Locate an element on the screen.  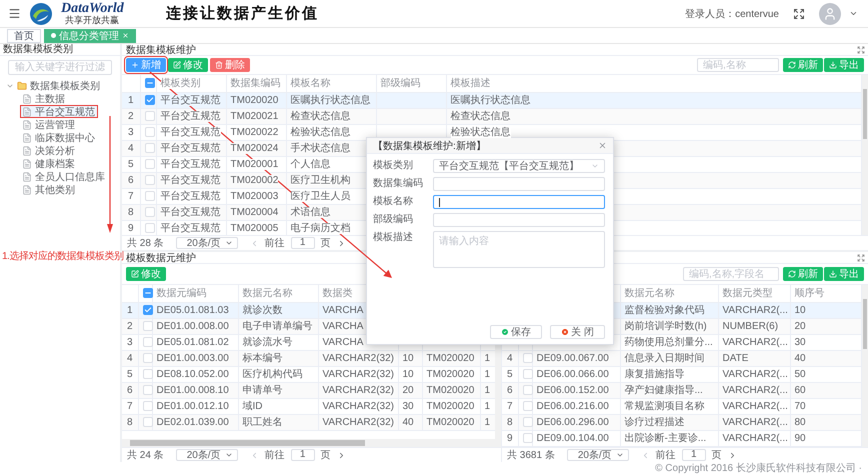
close-button: 关 闭 is located at coordinates (577, 332).